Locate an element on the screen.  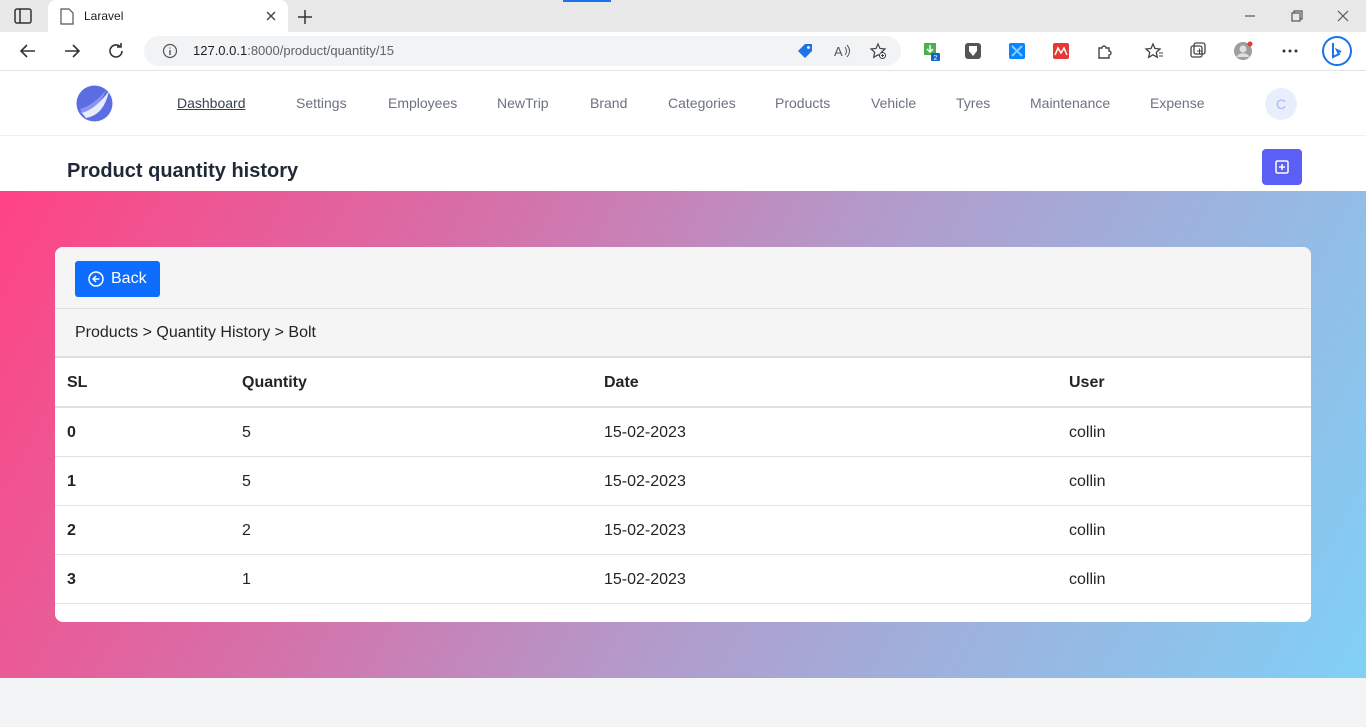
nav-tyres: Tyres is located at coordinates (973, 103).